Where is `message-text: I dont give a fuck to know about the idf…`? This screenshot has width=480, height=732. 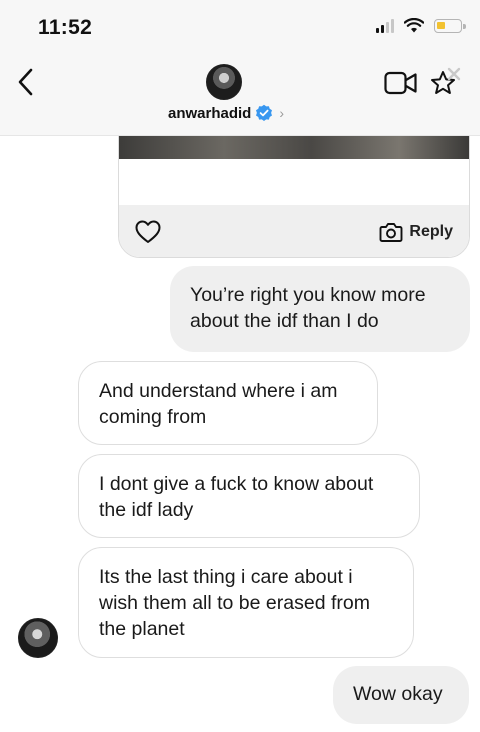 message-text: I dont give a fuck to know about the idf… is located at coordinates (236, 497).